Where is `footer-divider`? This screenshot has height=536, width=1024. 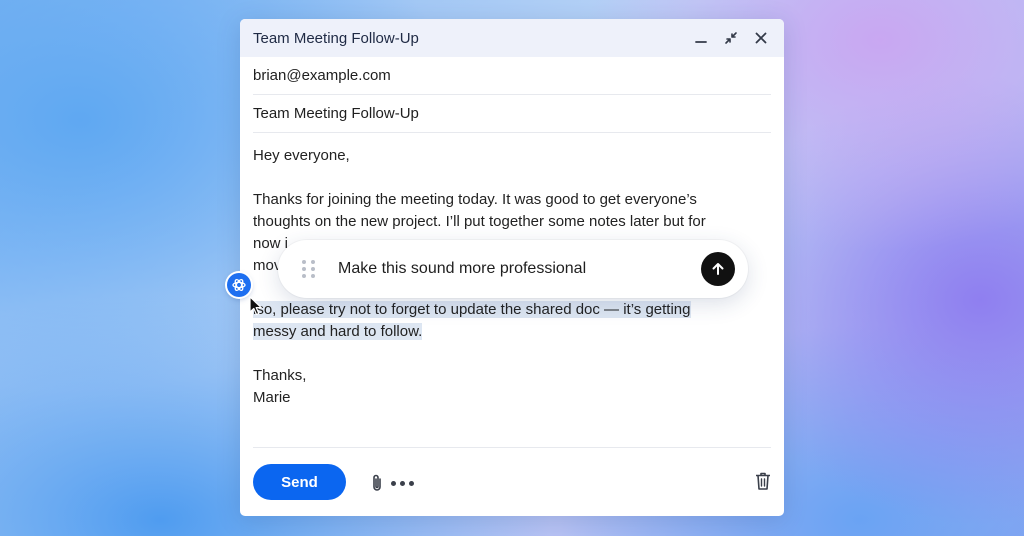 footer-divider is located at coordinates (512, 447).